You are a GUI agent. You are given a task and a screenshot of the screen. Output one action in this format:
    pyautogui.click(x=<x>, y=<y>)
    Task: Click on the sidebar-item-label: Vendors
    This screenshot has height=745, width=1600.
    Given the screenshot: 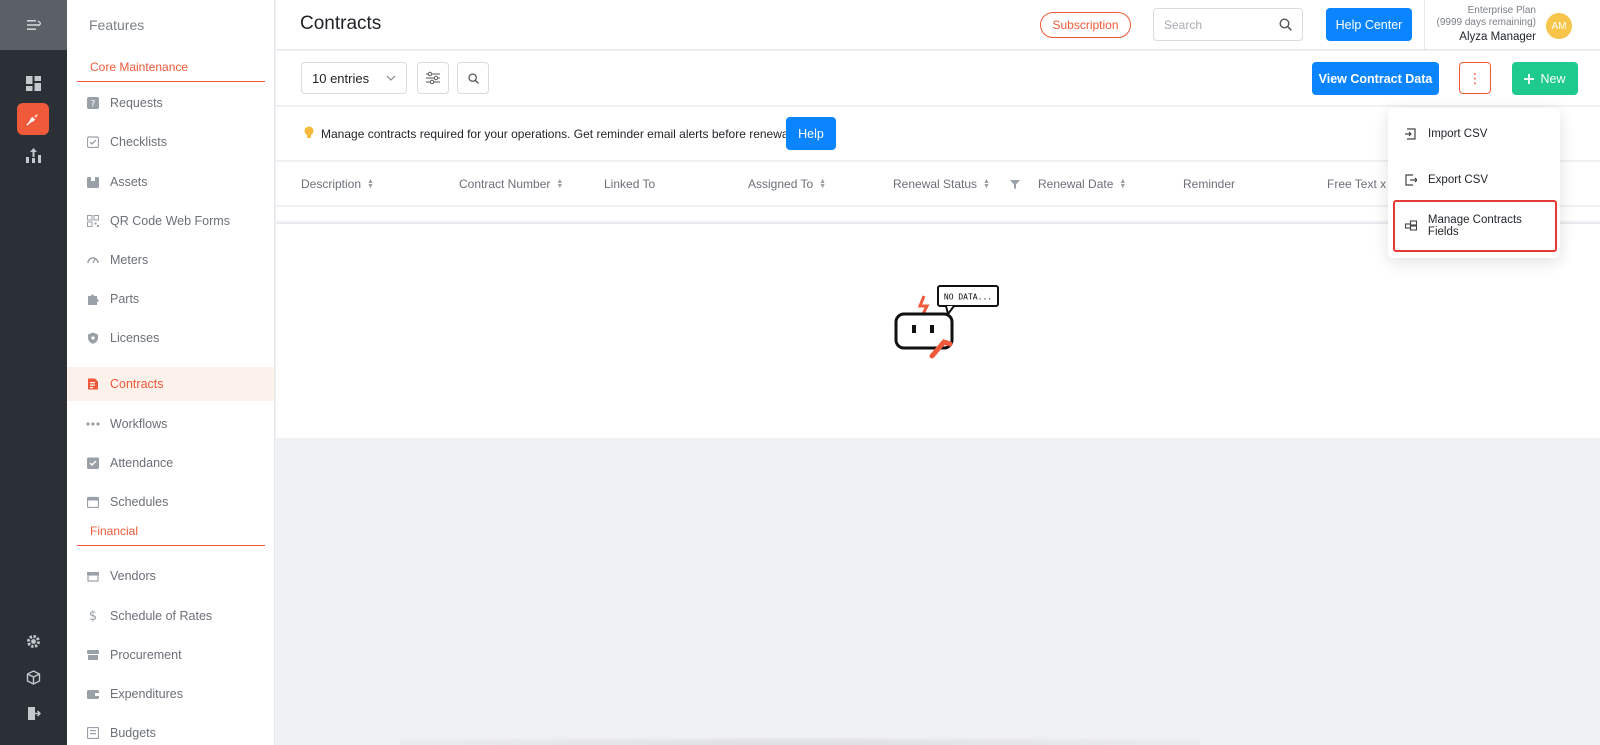 What is the action you would take?
    pyautogui.click(x=133, y=576)
    